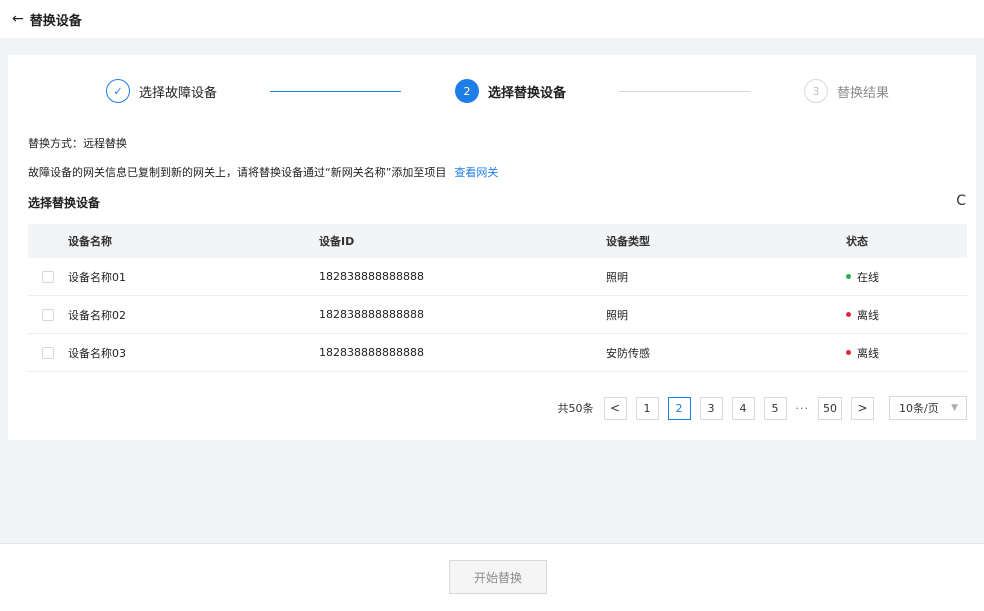  I want to click on step-label: 替换结果, so click(863, 93).